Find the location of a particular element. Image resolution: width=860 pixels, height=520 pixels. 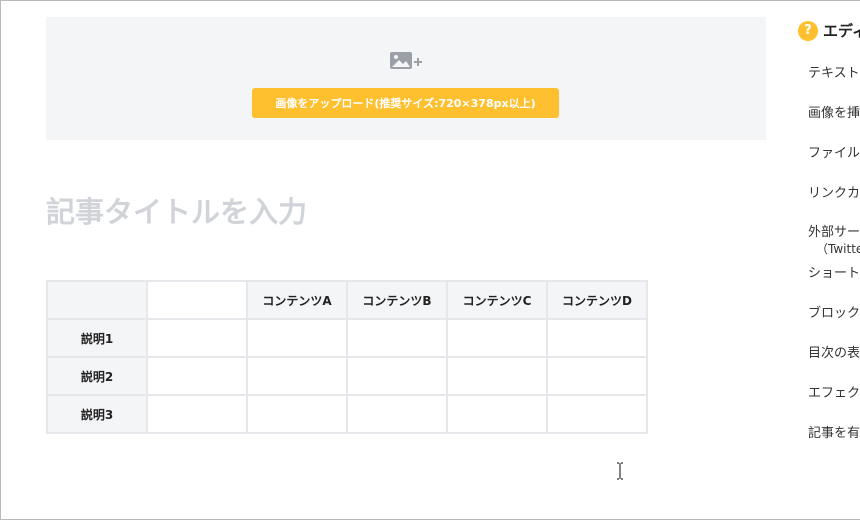

upload-image-button: 画像をアップロード(推奨サイズ:720×378px以上) is located at coordinates (405, 103).